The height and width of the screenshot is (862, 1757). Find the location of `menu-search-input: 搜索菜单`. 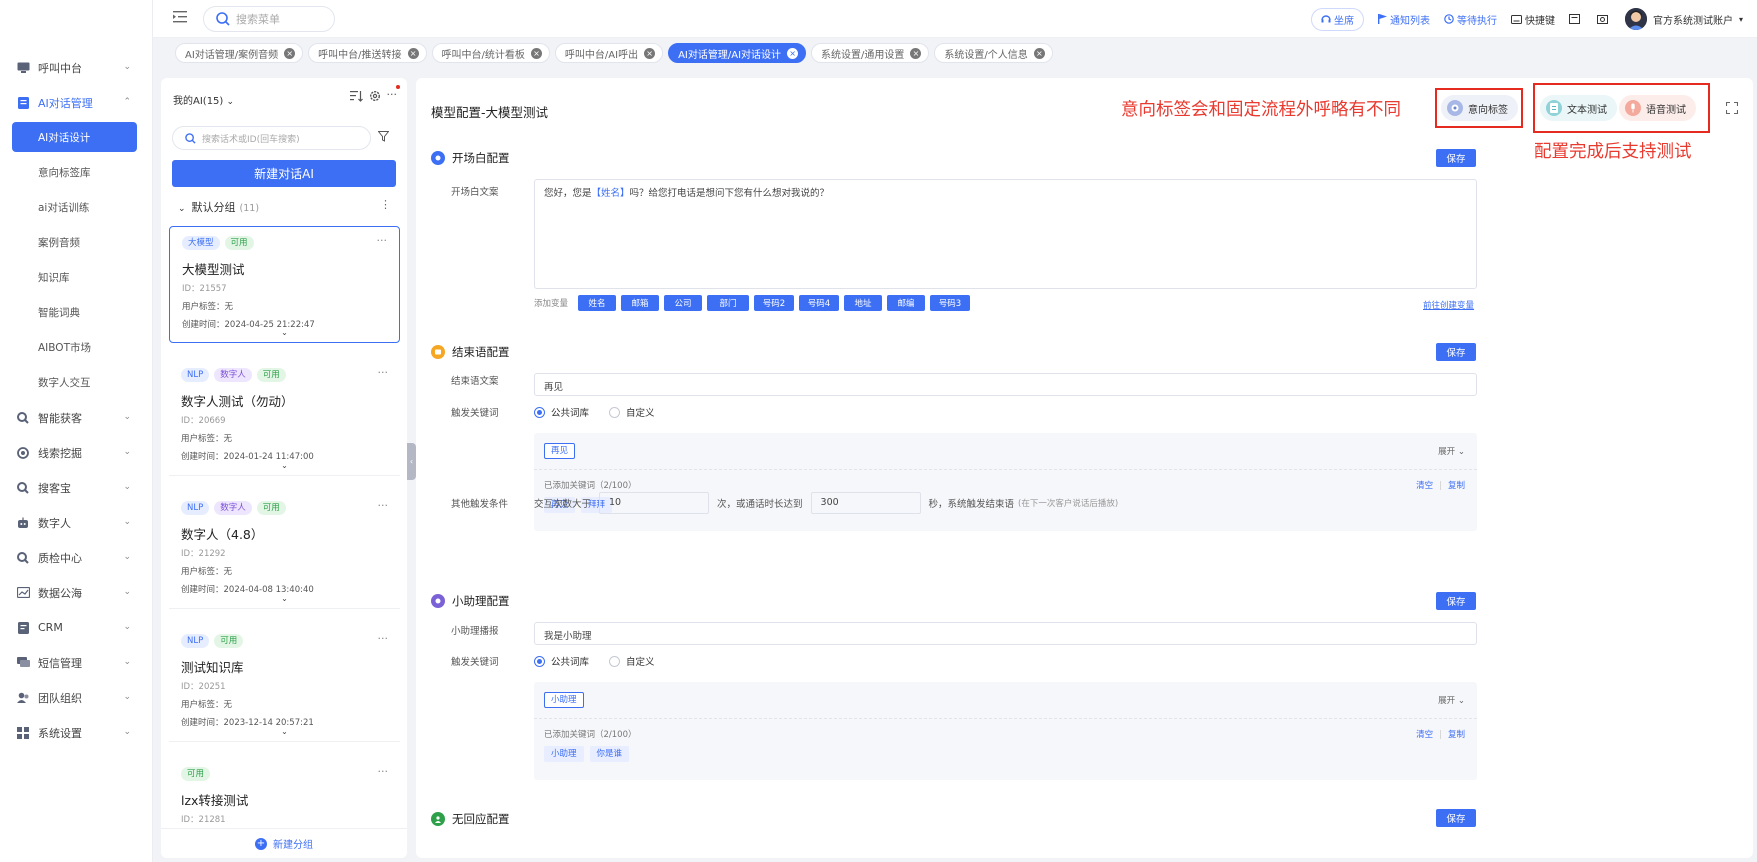

menu-search-input: 搜索菜单 is located at coordinates (269, 19).